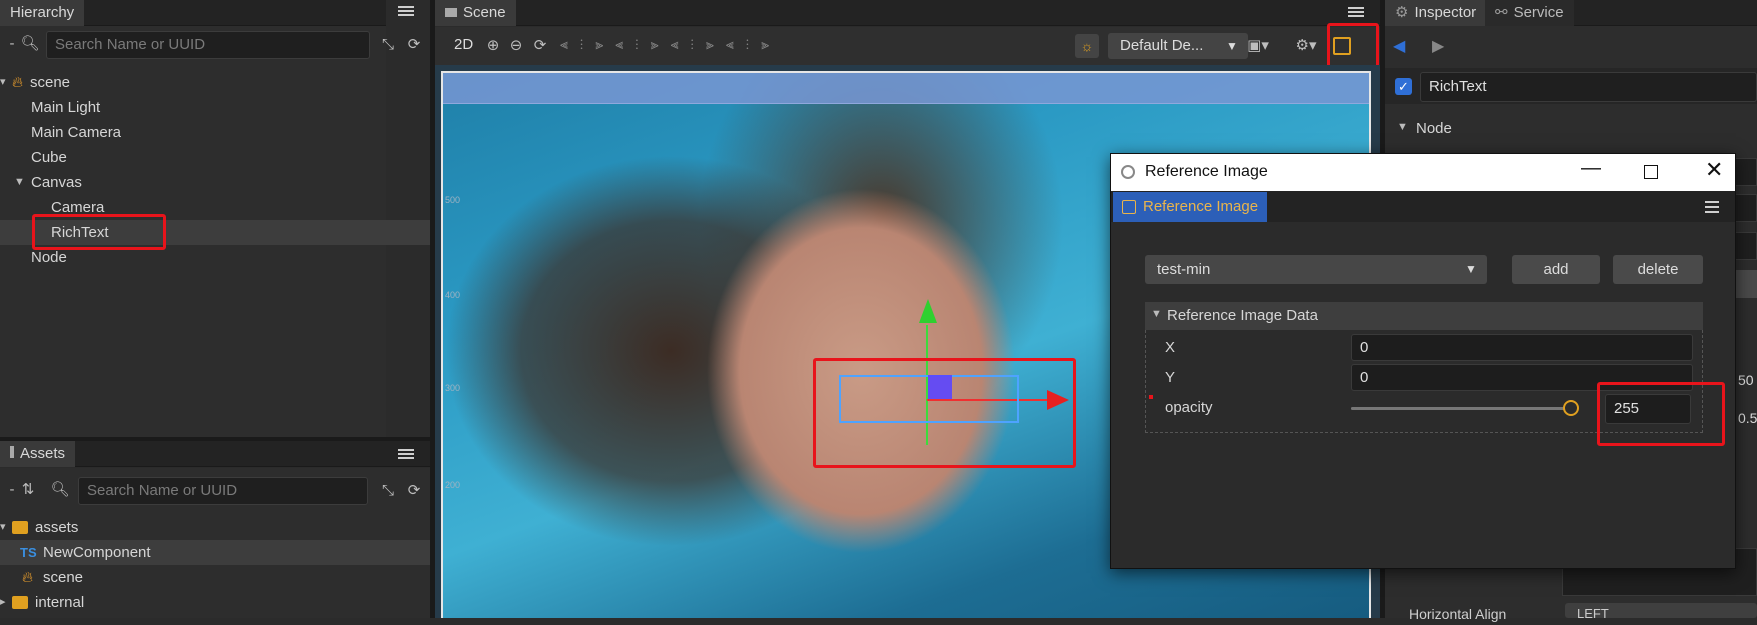 The height and width of the screenshot is (625, 1757). What do you see at coordinates (1501, 12) in the screenshot?
I see `service-icon: ⚯` at bounding box center [1501, 12].